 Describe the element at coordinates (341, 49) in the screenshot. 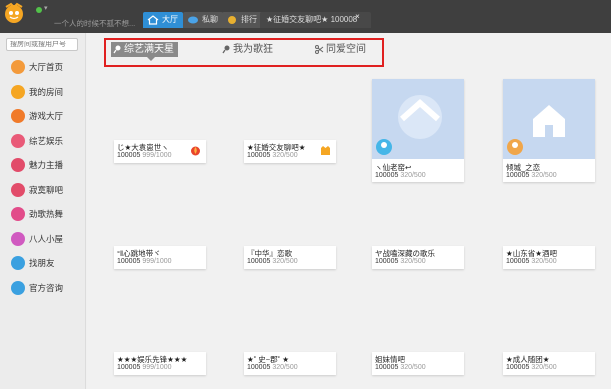

I see `tab-same-love-space: 同爱空间` at that location.